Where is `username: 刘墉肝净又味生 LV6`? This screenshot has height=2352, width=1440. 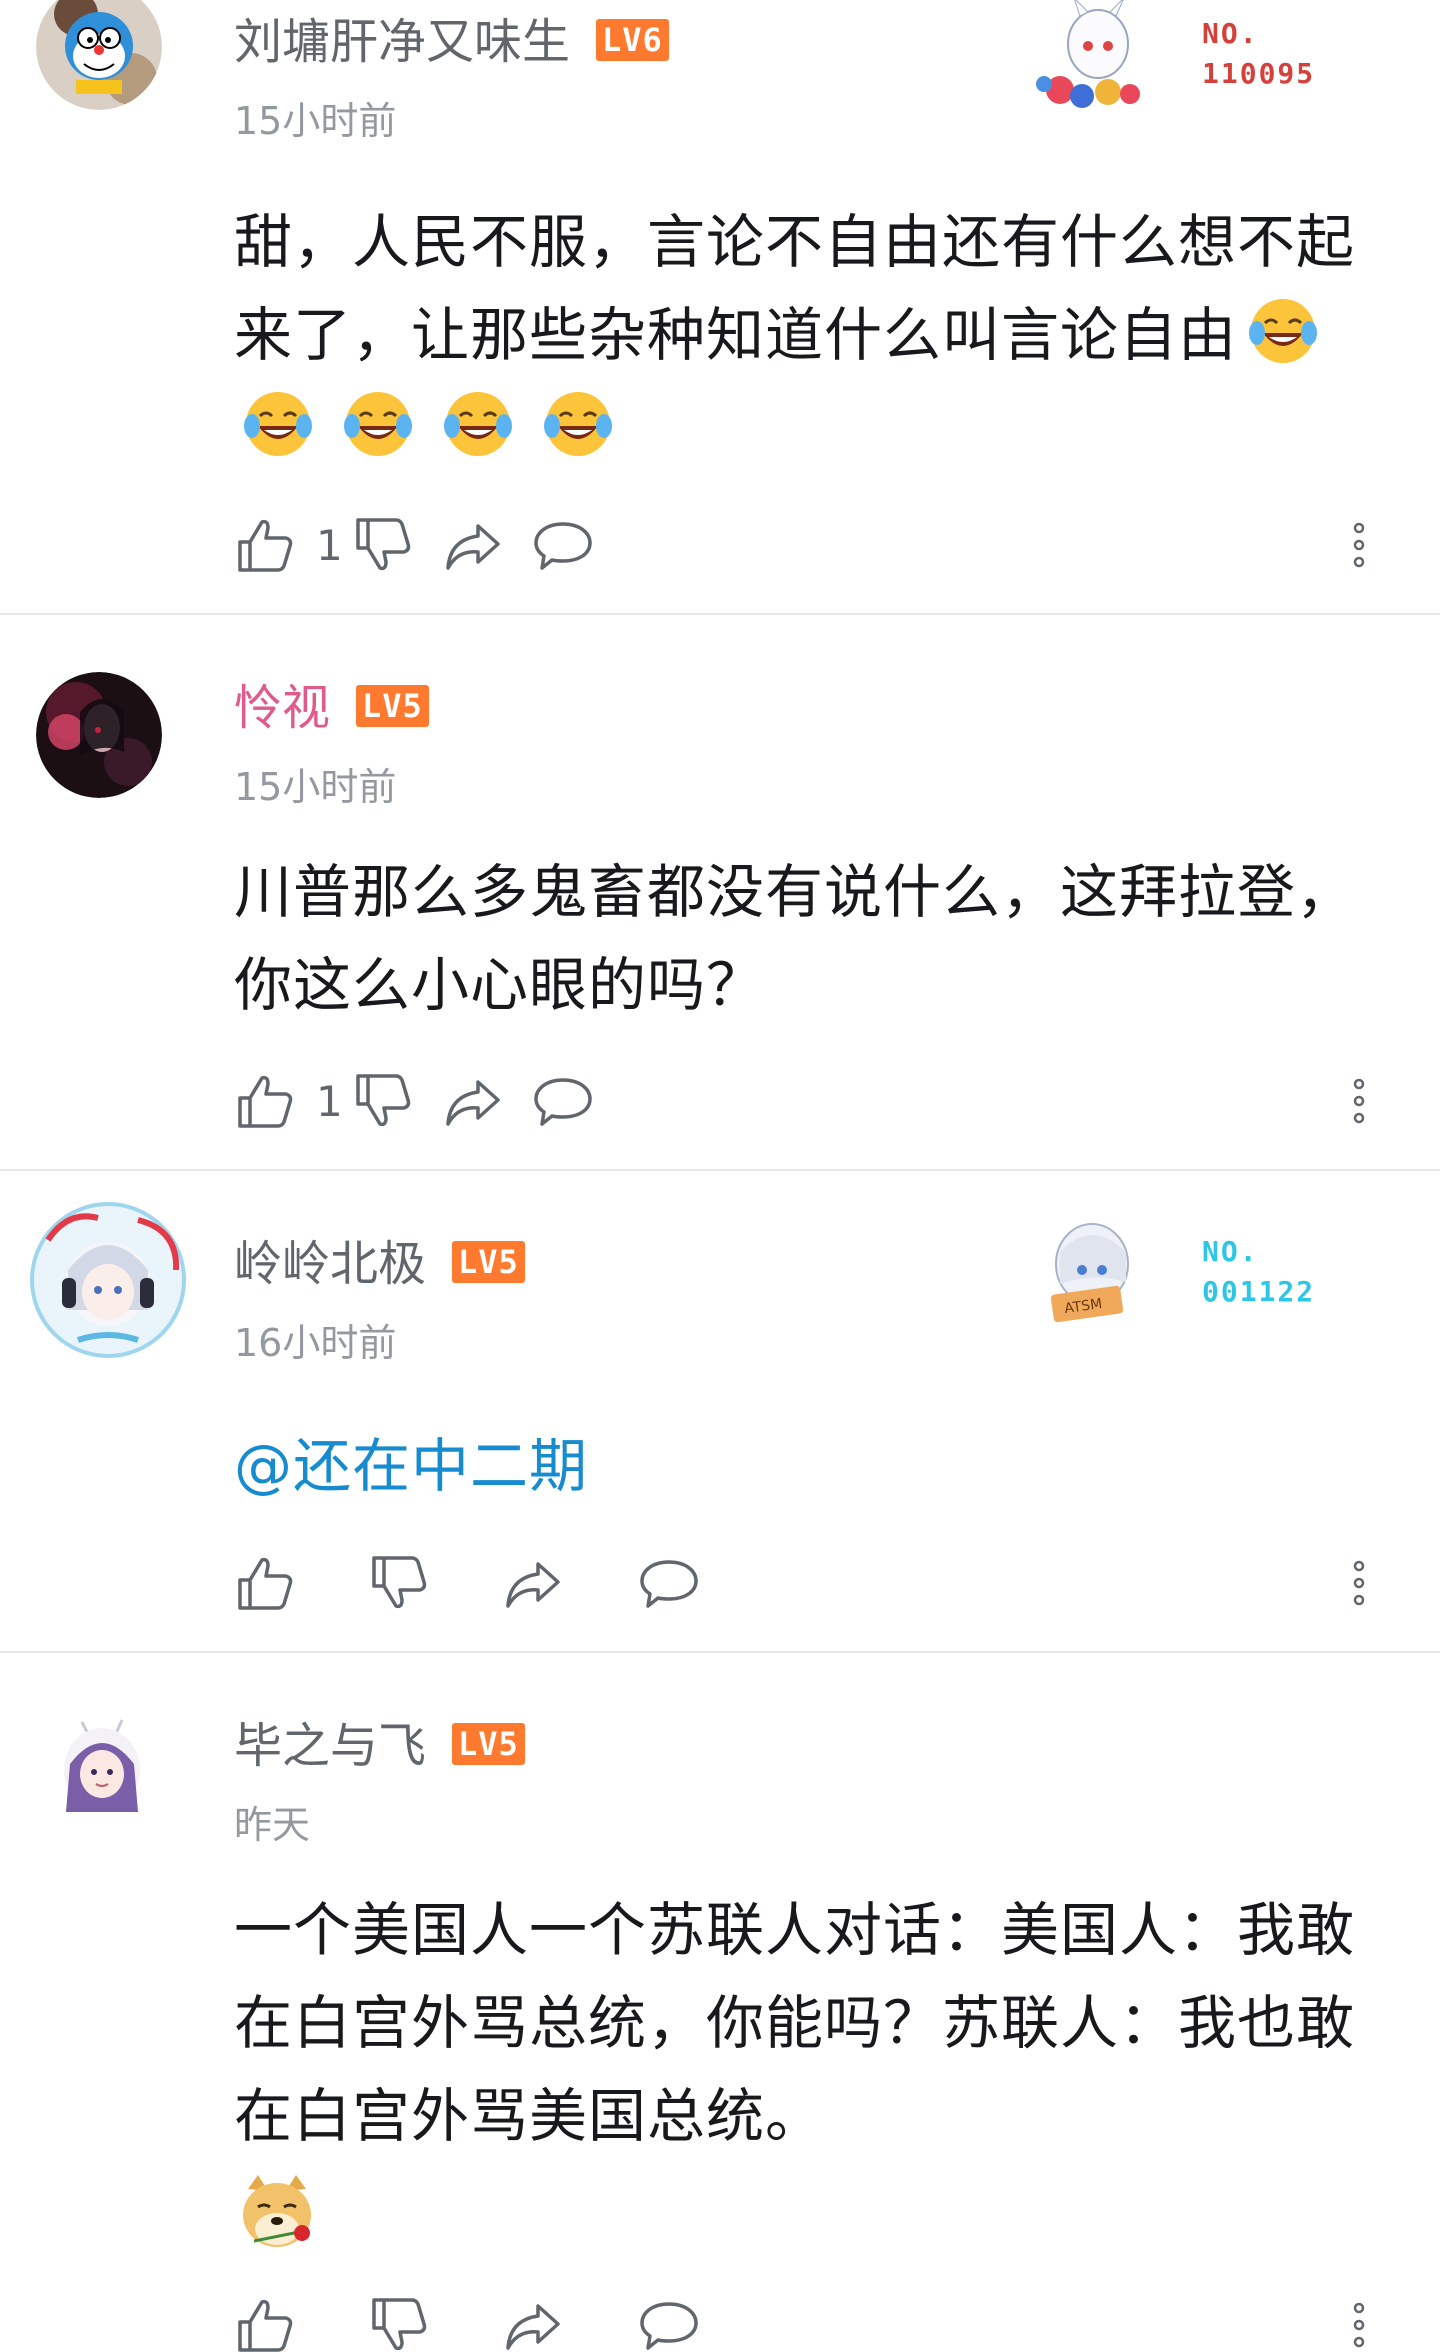
username: 刘墉肝净又味生 LV6 is located at coordinates (451, 42).